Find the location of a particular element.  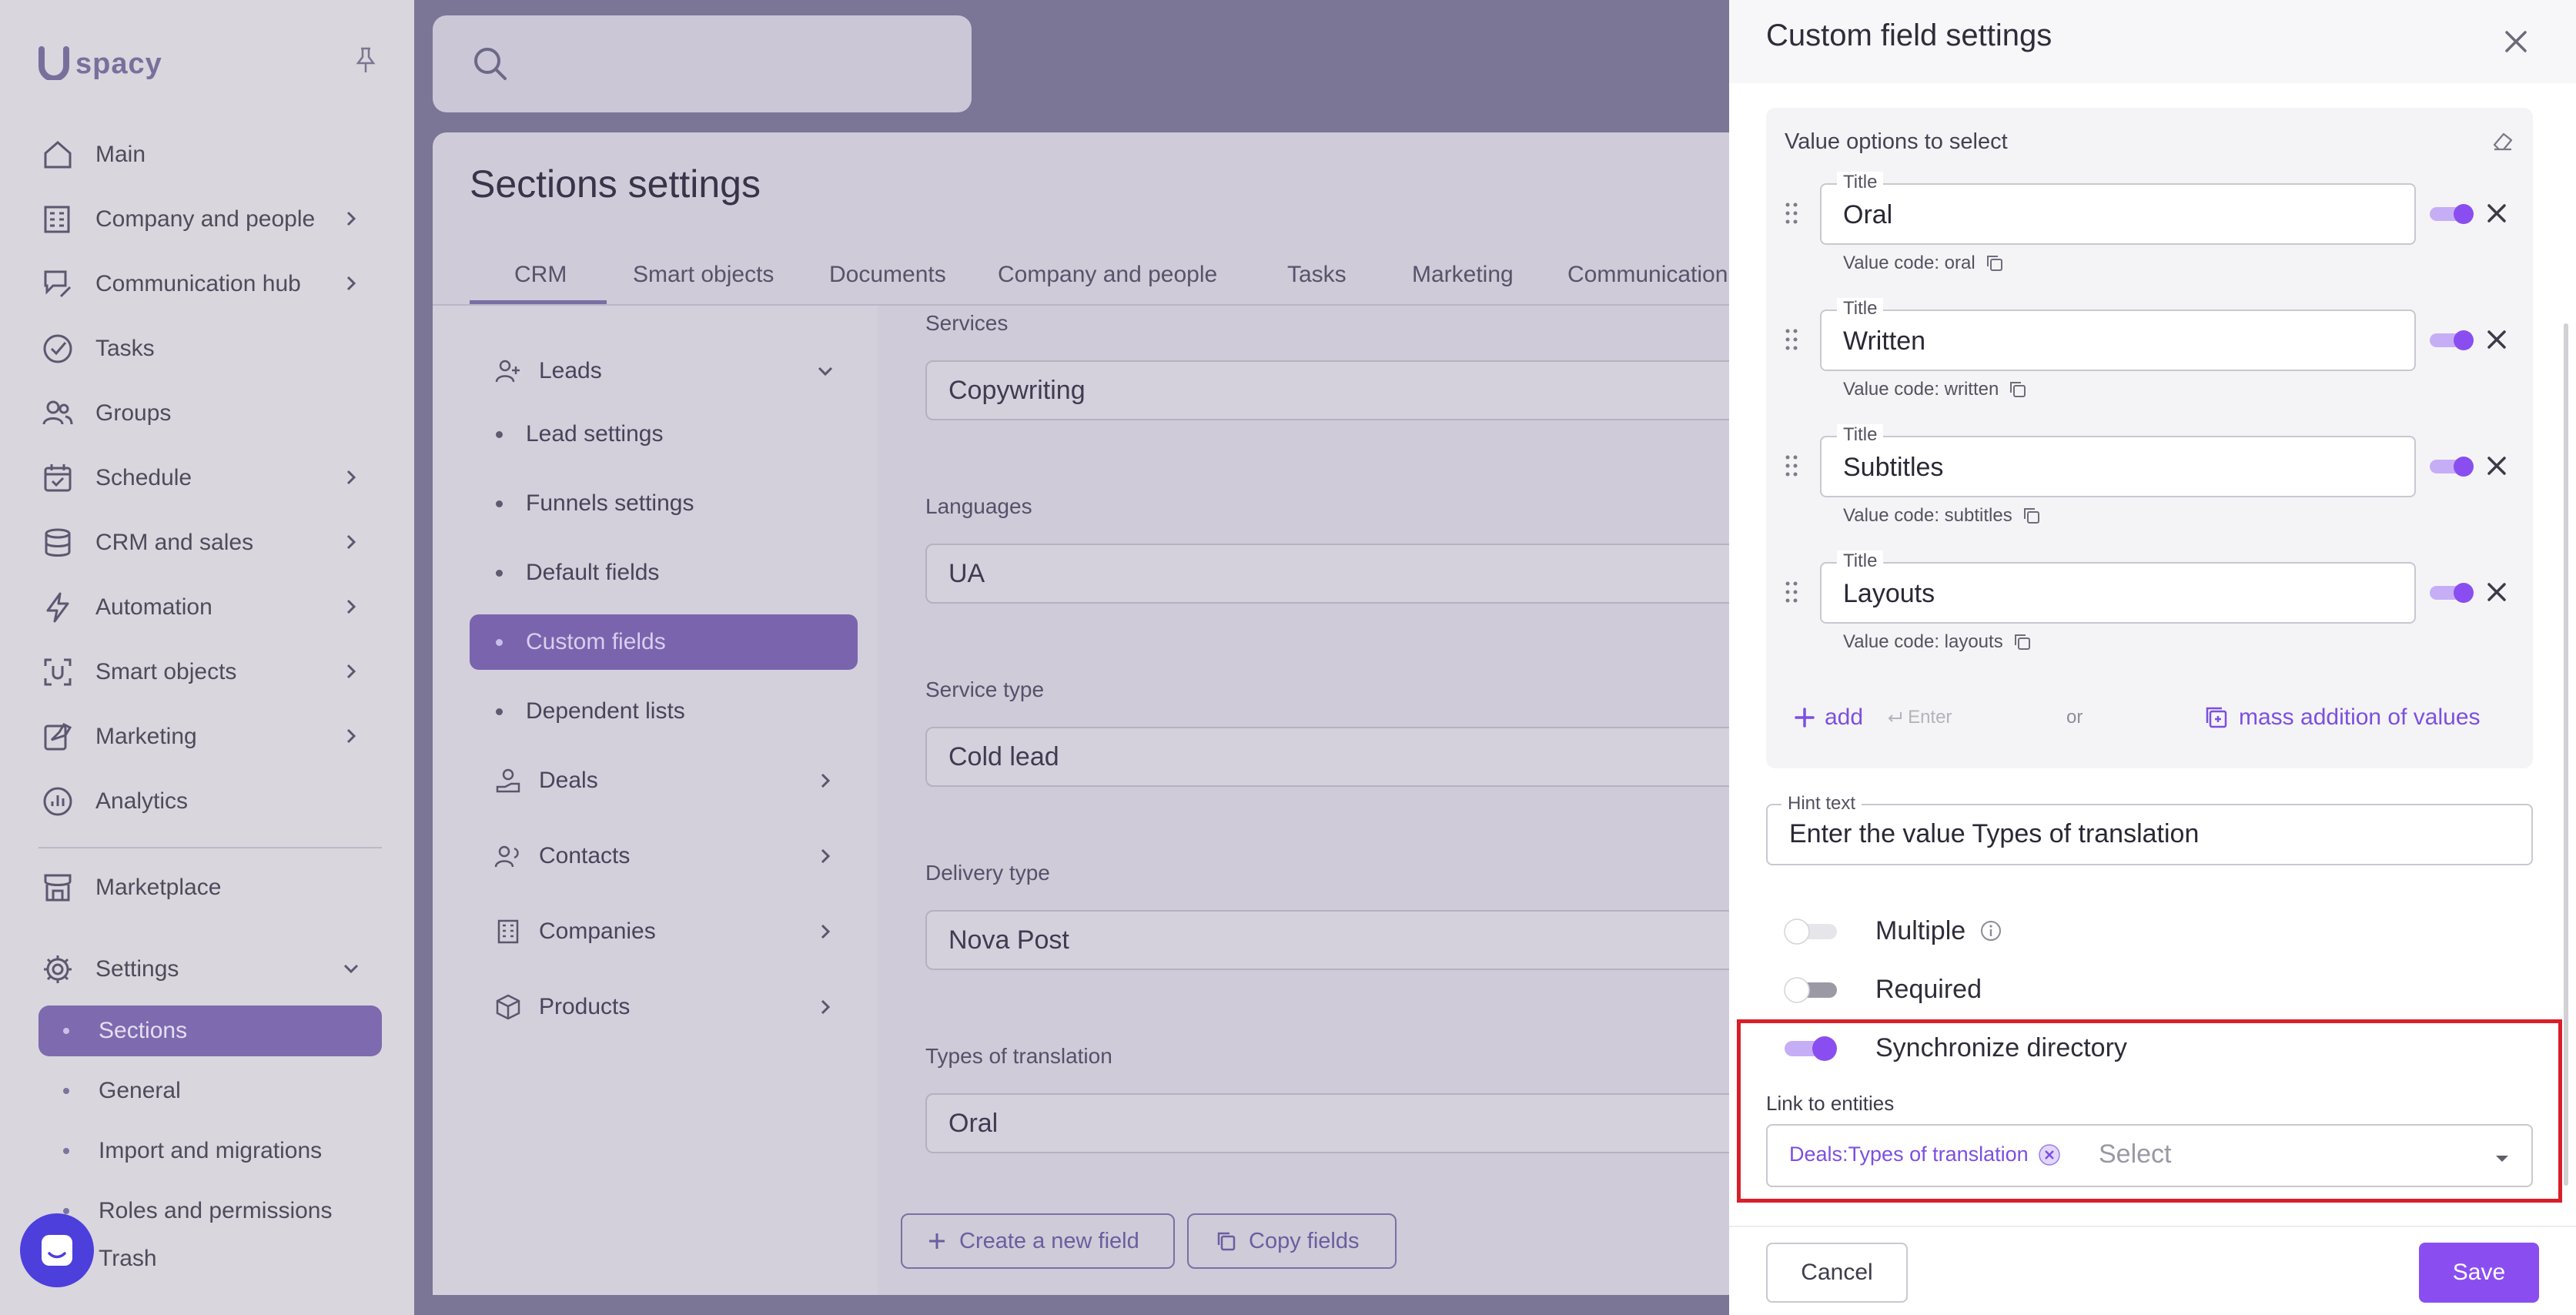

menu-item-dependent-lists: Dependent lists is located at coordinates (664, 711).